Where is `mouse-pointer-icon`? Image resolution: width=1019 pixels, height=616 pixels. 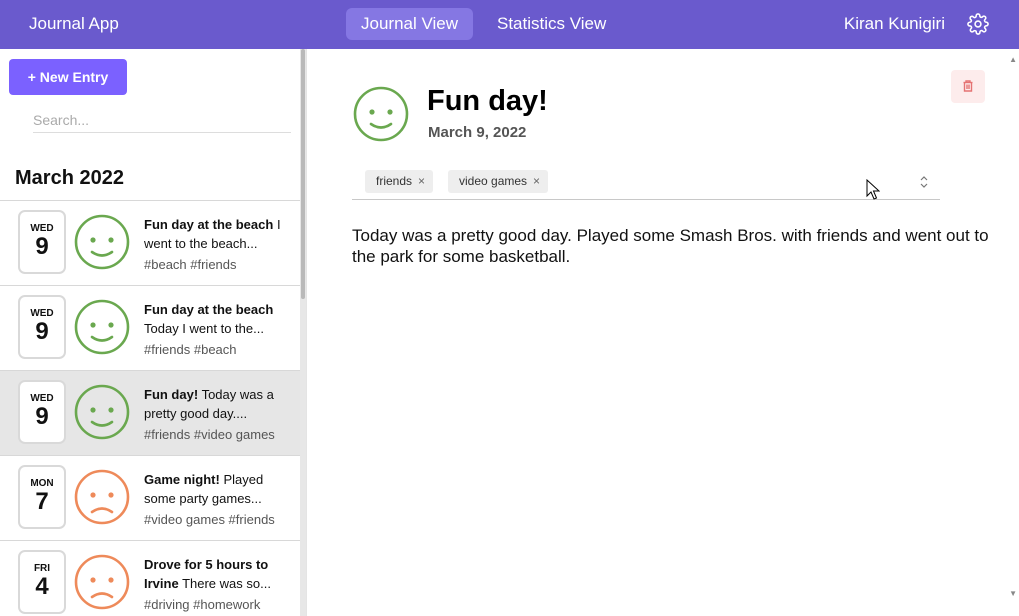
mouse-pointer-icon is located at coordinates (873, 189).